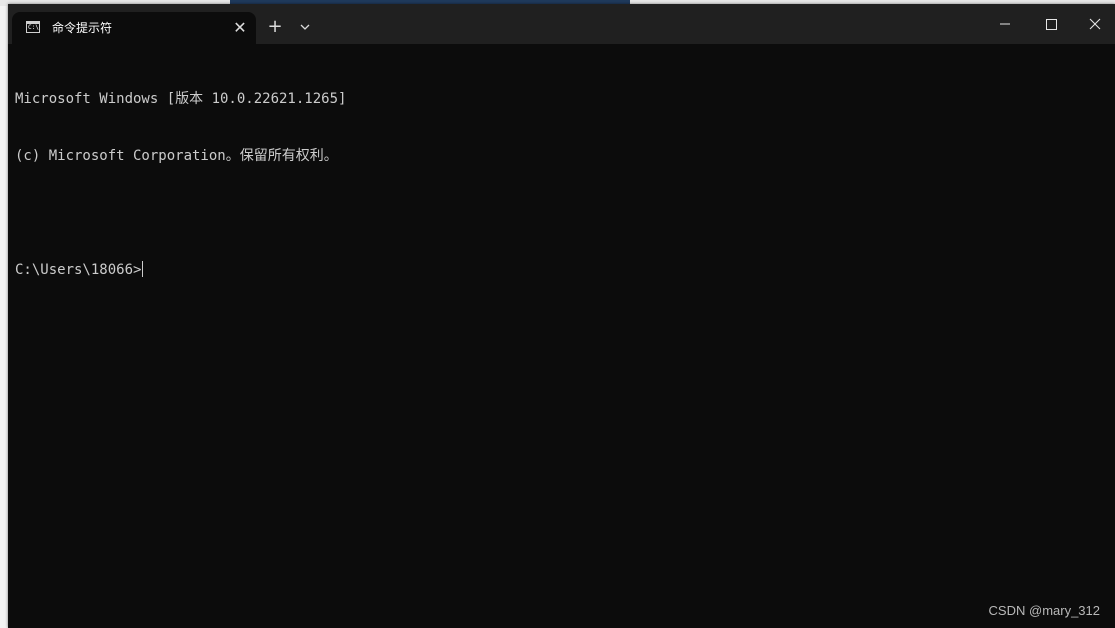 This screenshot has width=1115, height=628. Describe the element at coordinates (561, 24) in the screenshot. I see `title-bar: C:\ 命令提示符 ✕ +` at that location.